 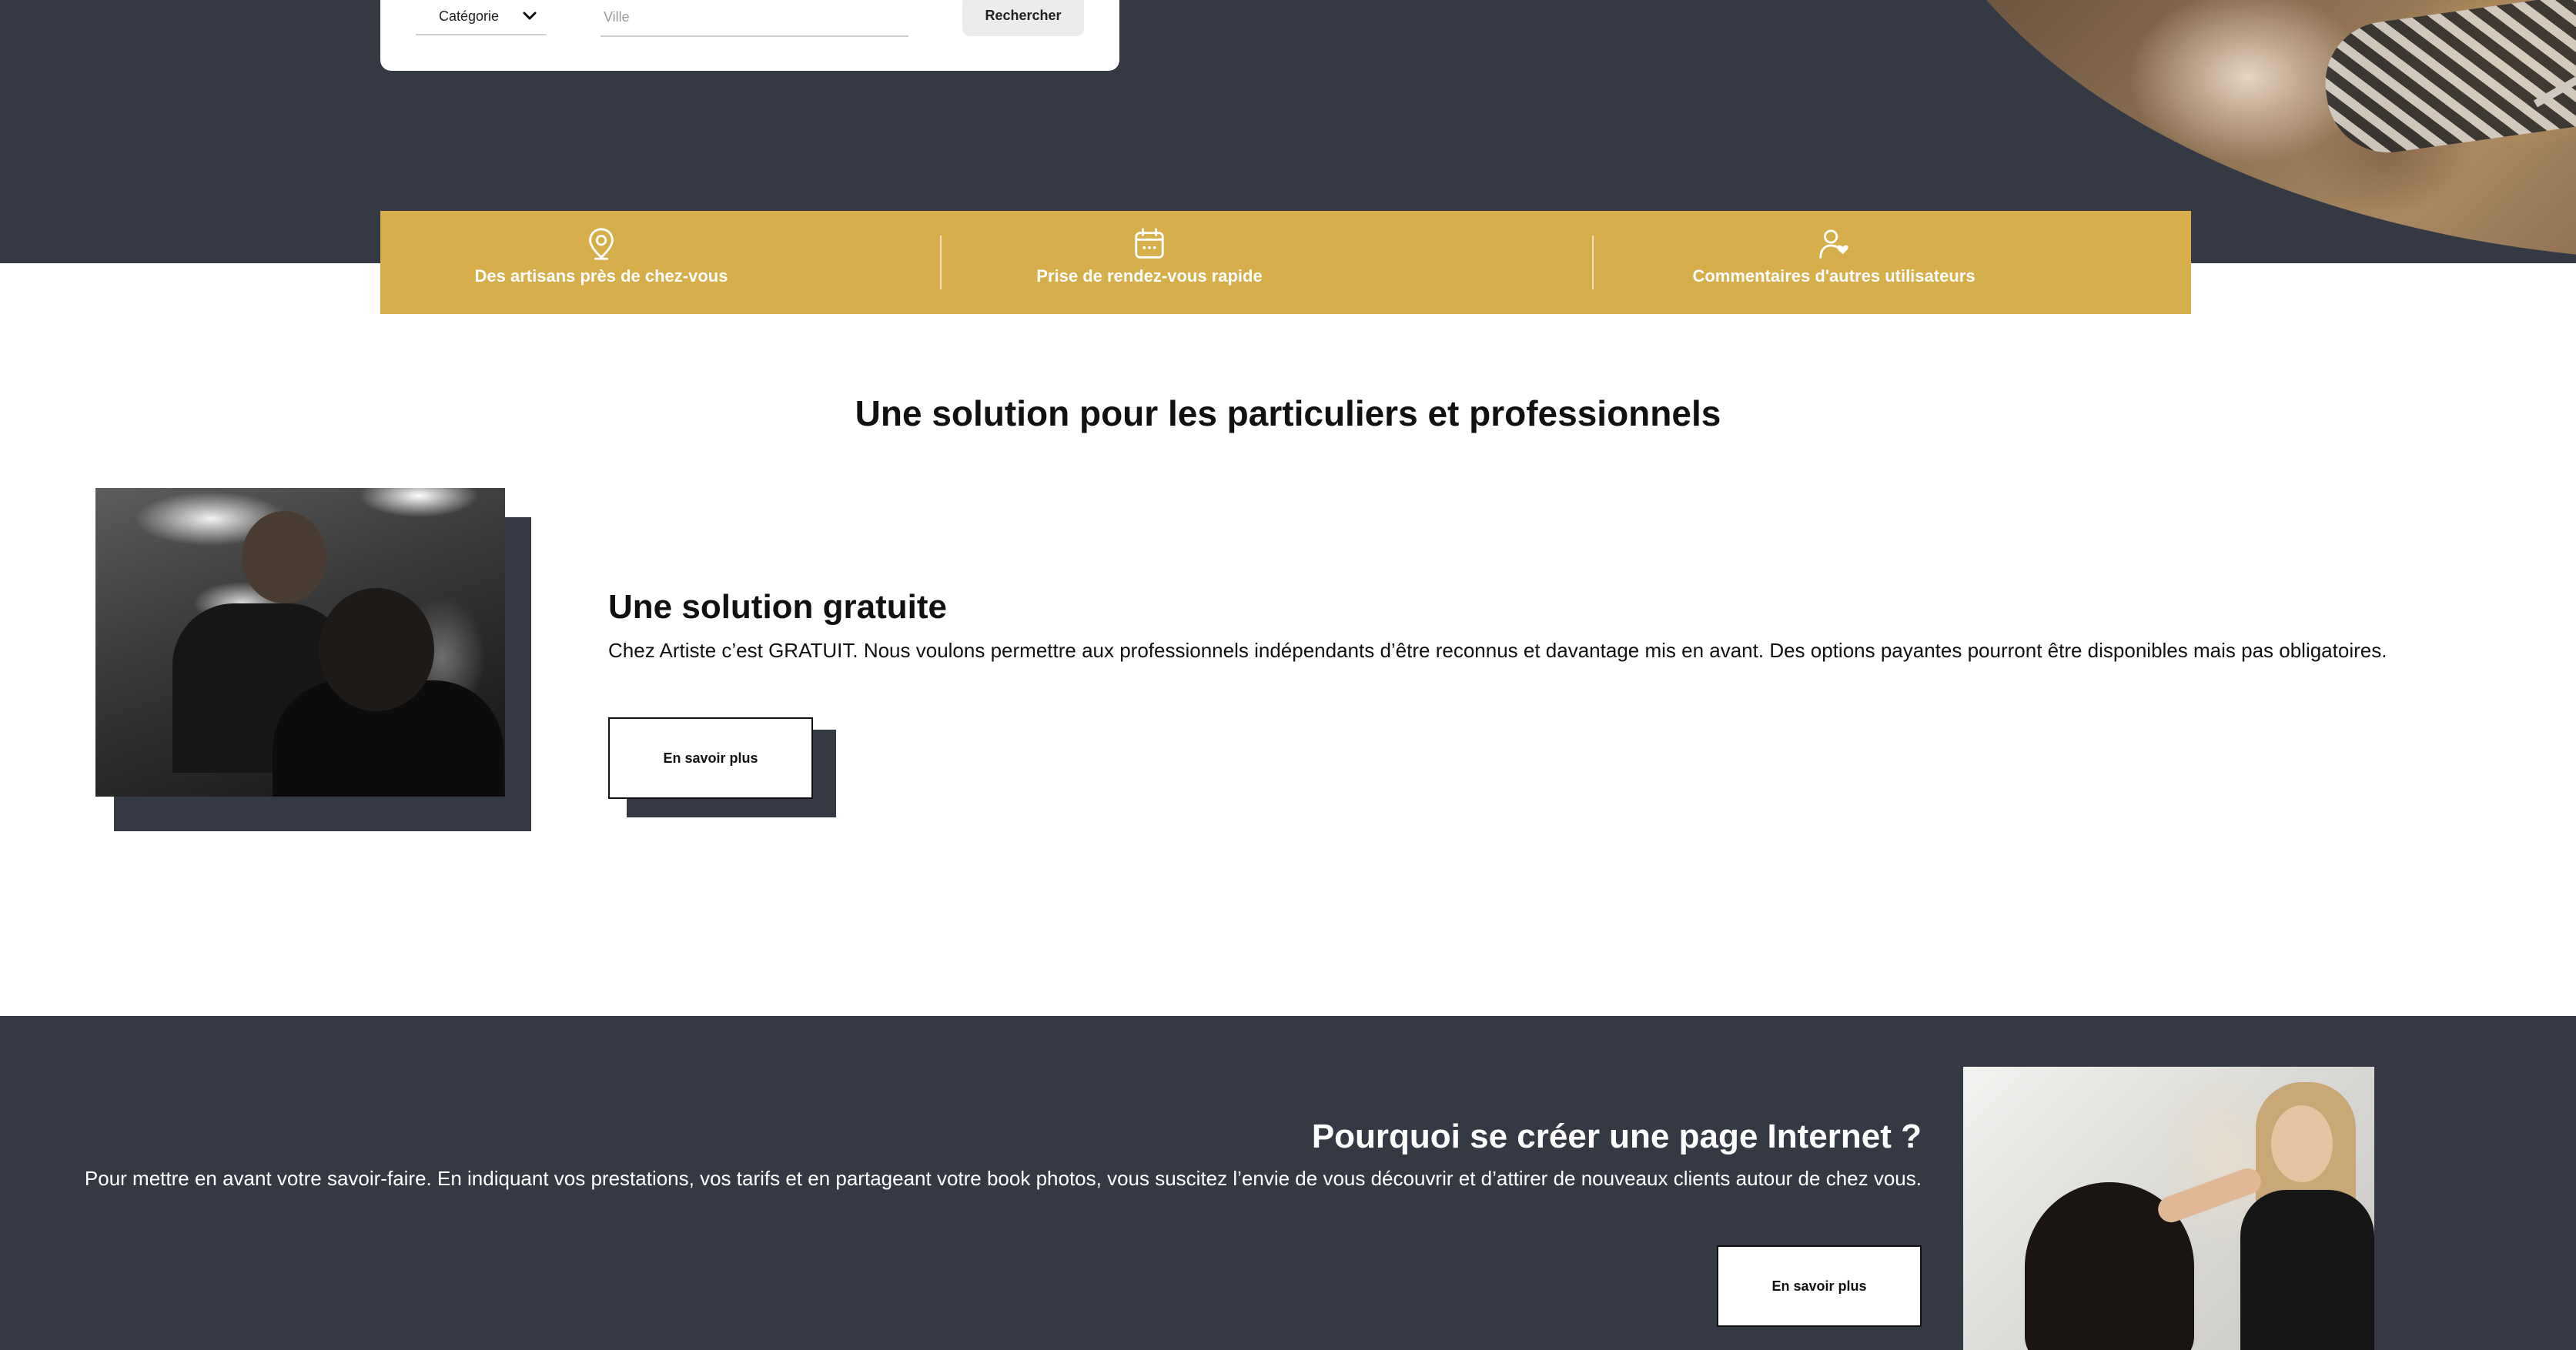 I want to click on search-button: Rechercher, so click(x=1023, y=18).